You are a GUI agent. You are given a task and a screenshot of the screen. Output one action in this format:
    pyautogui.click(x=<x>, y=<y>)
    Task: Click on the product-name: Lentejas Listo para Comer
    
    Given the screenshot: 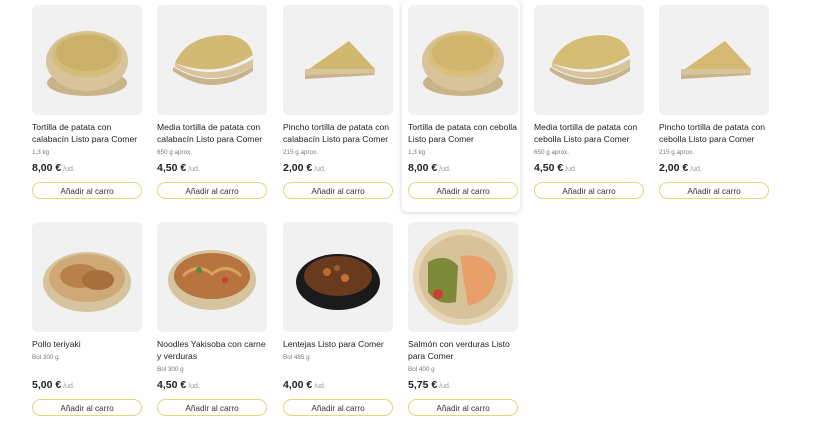 What is the action you would take?
    pyautogui.click(x=339, y=344)
    